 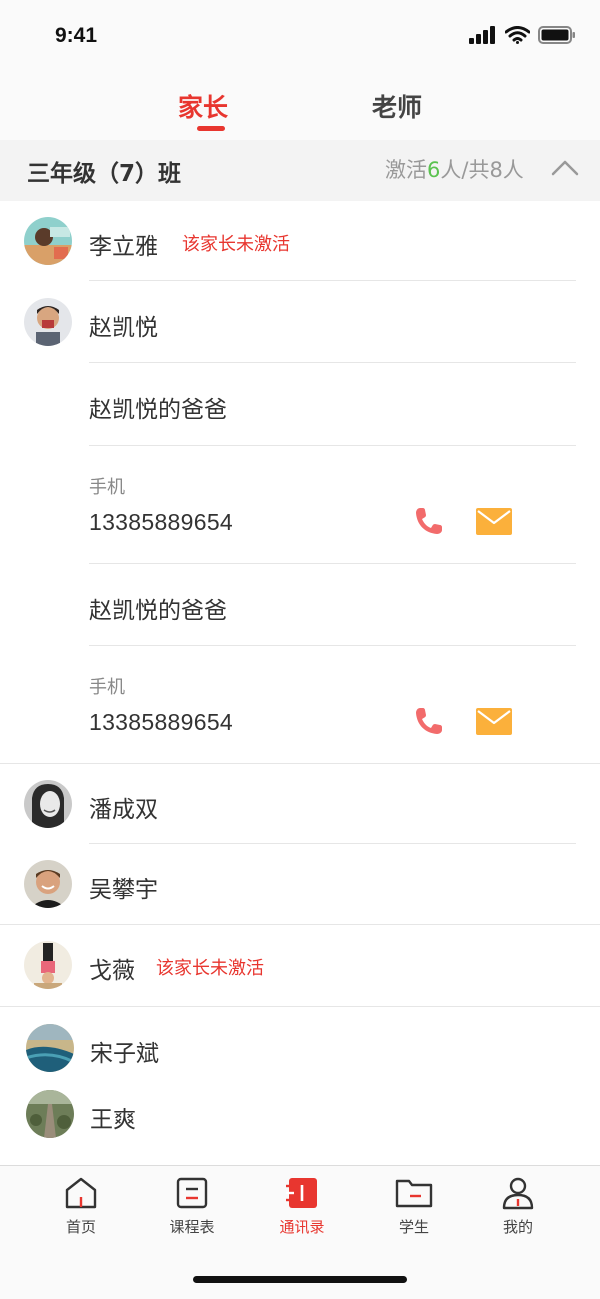 I want to click on contact-row: 吴攀宇, so click(x=300, y=884).